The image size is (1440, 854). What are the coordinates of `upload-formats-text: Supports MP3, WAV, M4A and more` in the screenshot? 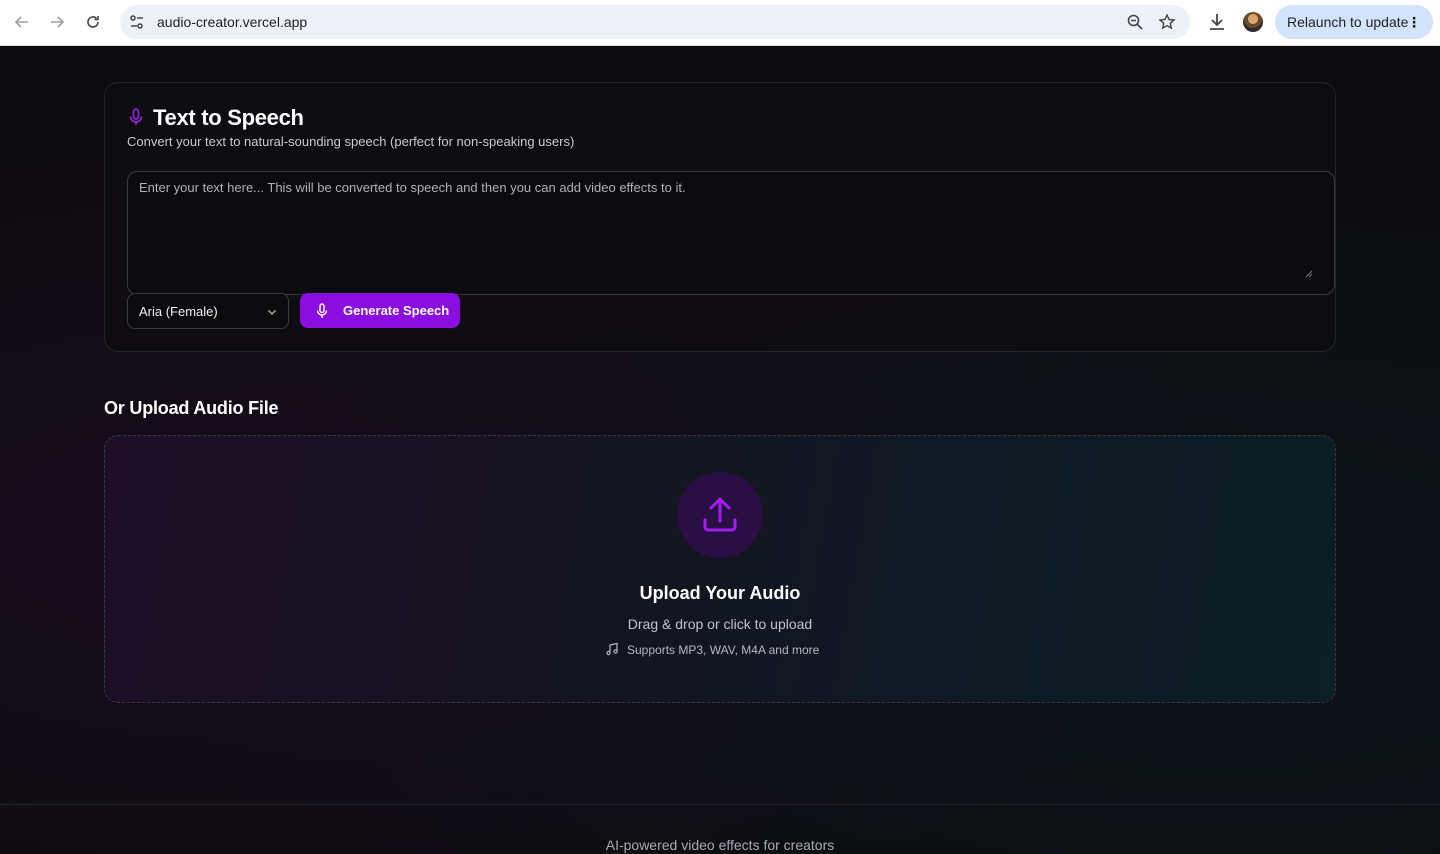 It's located at (723, 650).